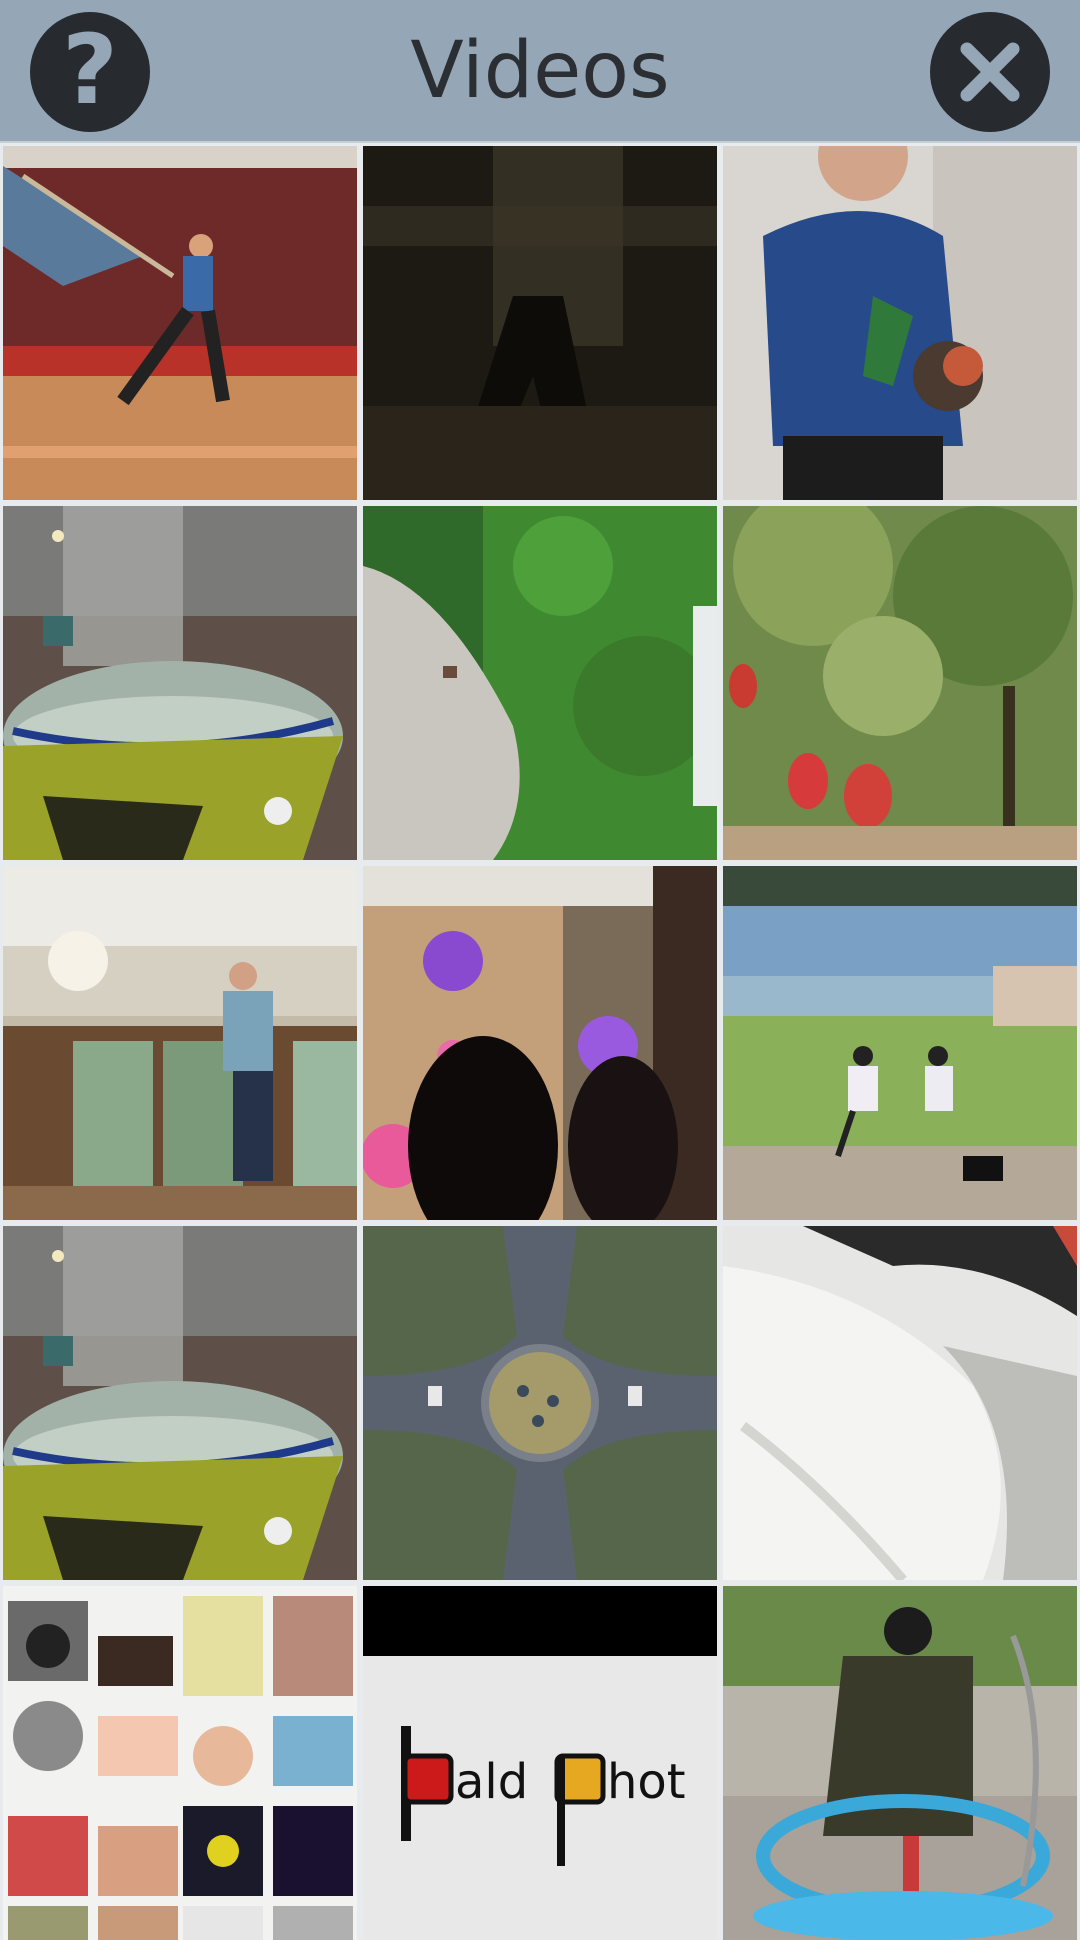 This screenshot has height=1940, width=1080. I want to click on page-title: Videos, so click(540, 71).